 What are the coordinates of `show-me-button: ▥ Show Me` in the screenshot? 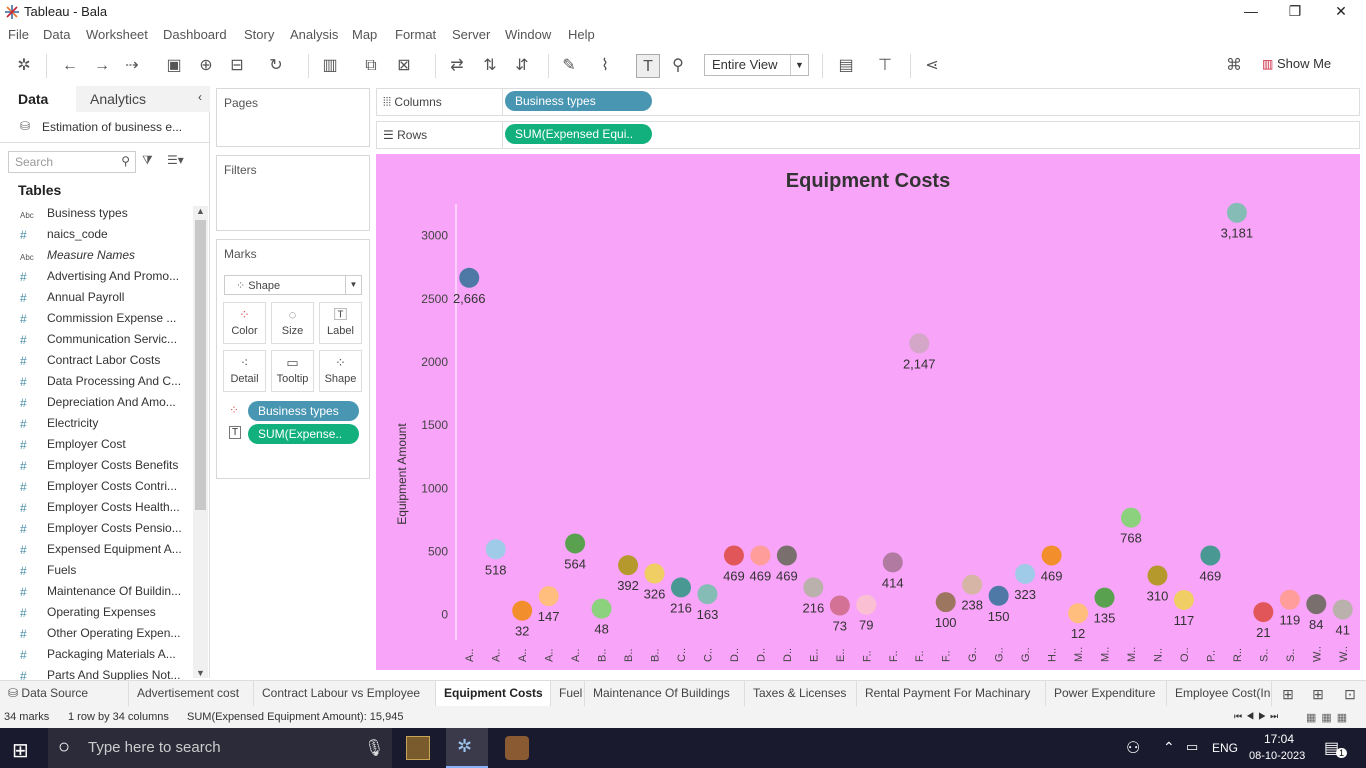 It's located at (1296, 63).